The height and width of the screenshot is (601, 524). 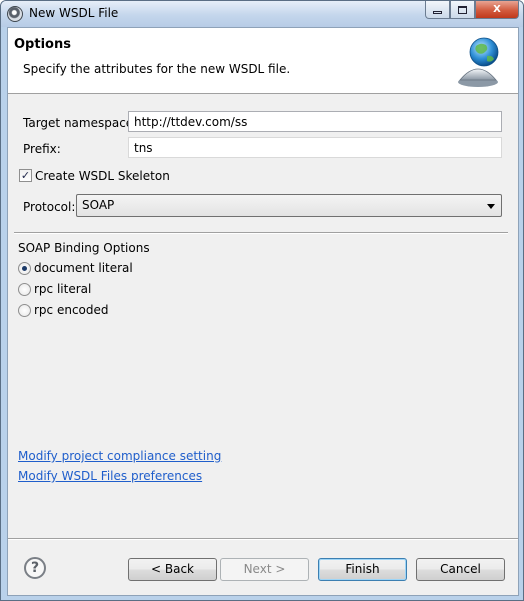 I want to click on separator, so click(x=261, y=233).